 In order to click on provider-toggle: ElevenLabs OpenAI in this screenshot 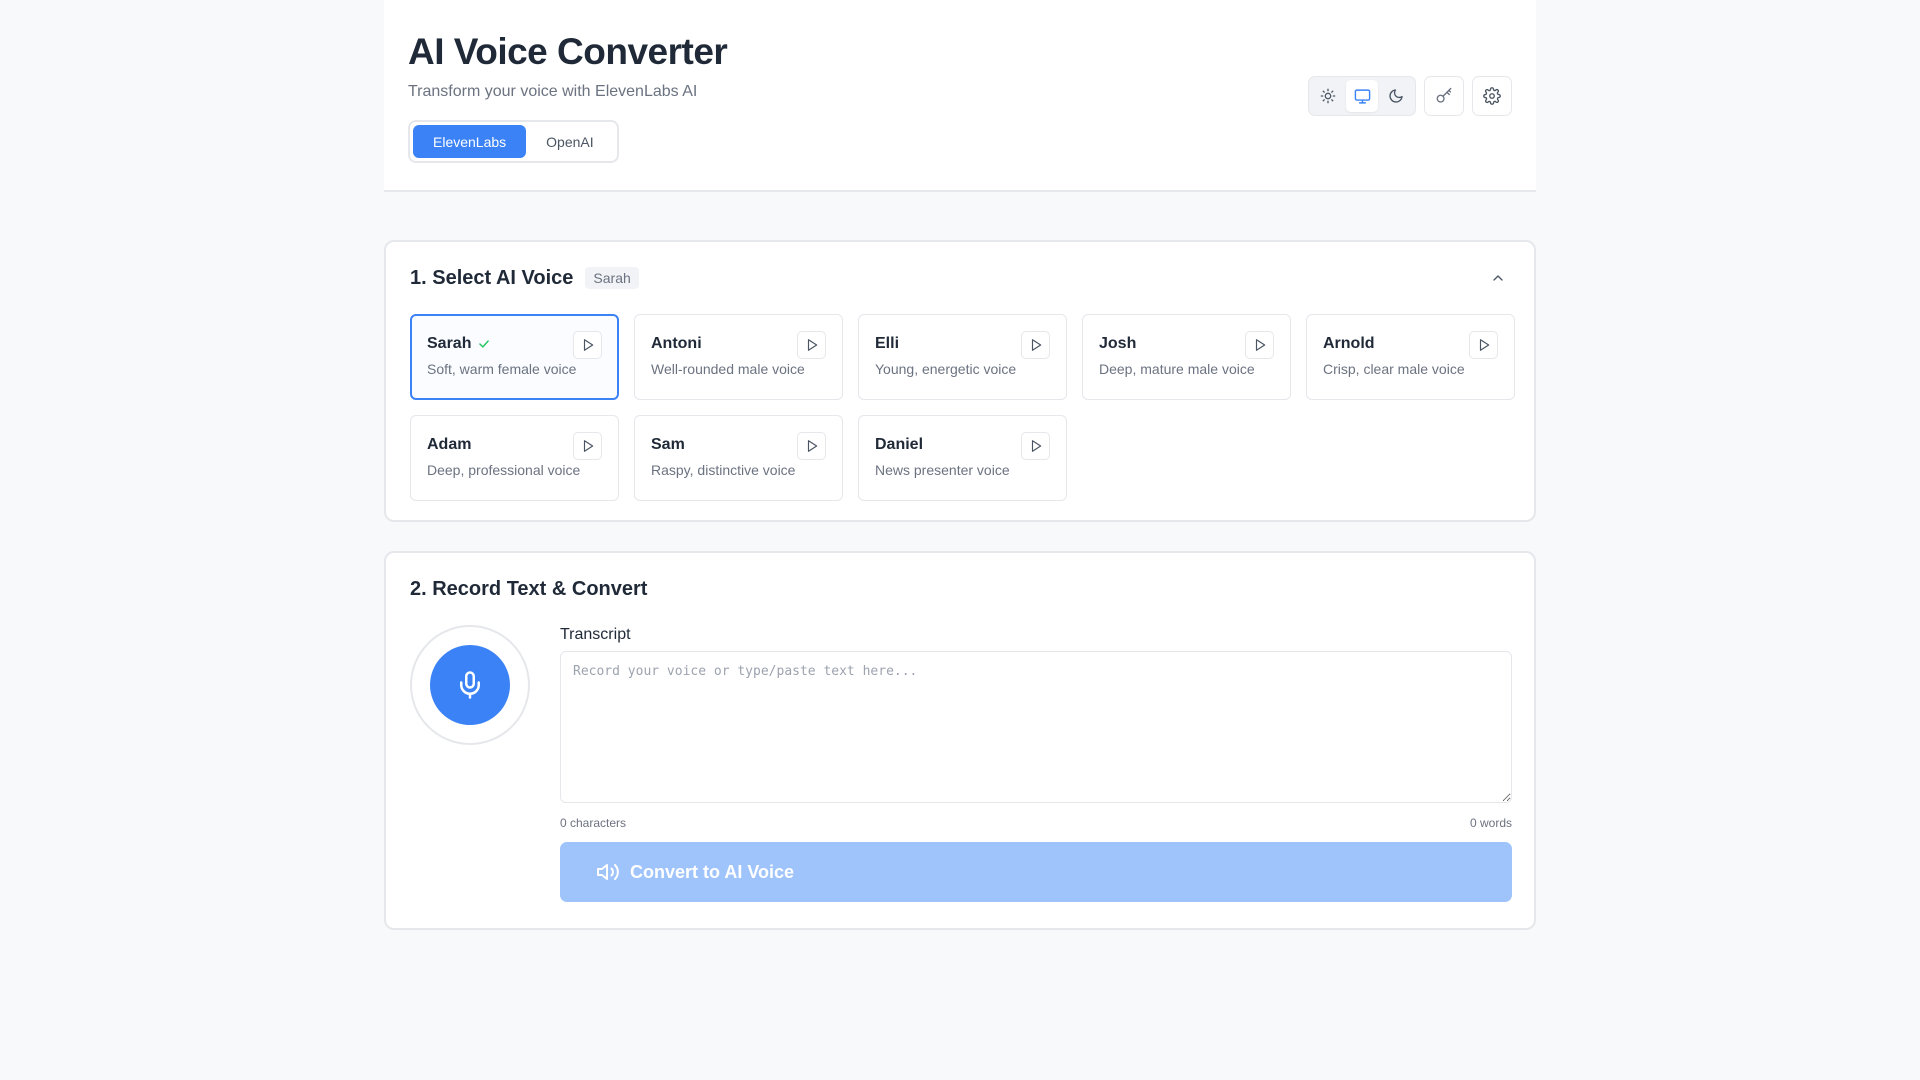, I will do `click(513, 141)`.